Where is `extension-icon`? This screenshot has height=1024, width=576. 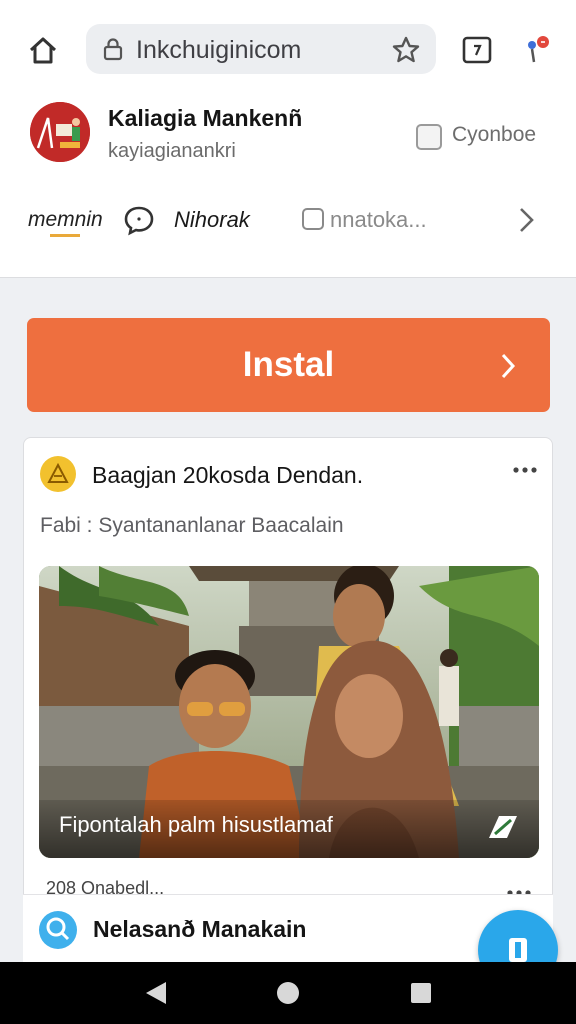 extension-icon is located at coordinates (537, 50).